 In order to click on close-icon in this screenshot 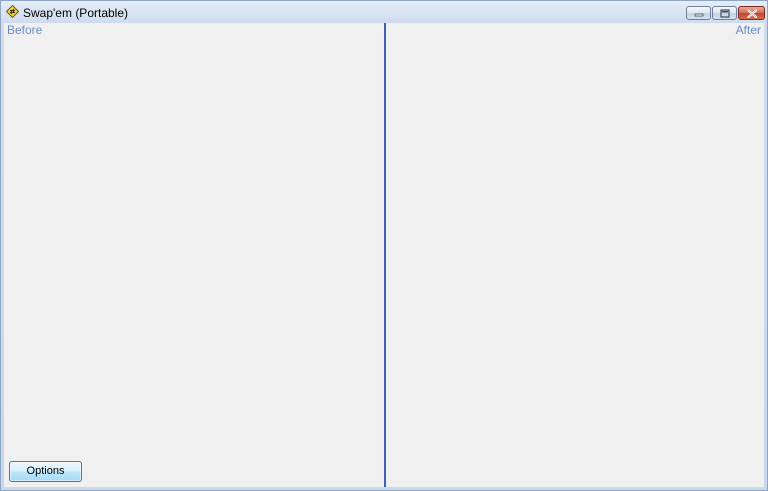, I will do `click(752, 14)`.